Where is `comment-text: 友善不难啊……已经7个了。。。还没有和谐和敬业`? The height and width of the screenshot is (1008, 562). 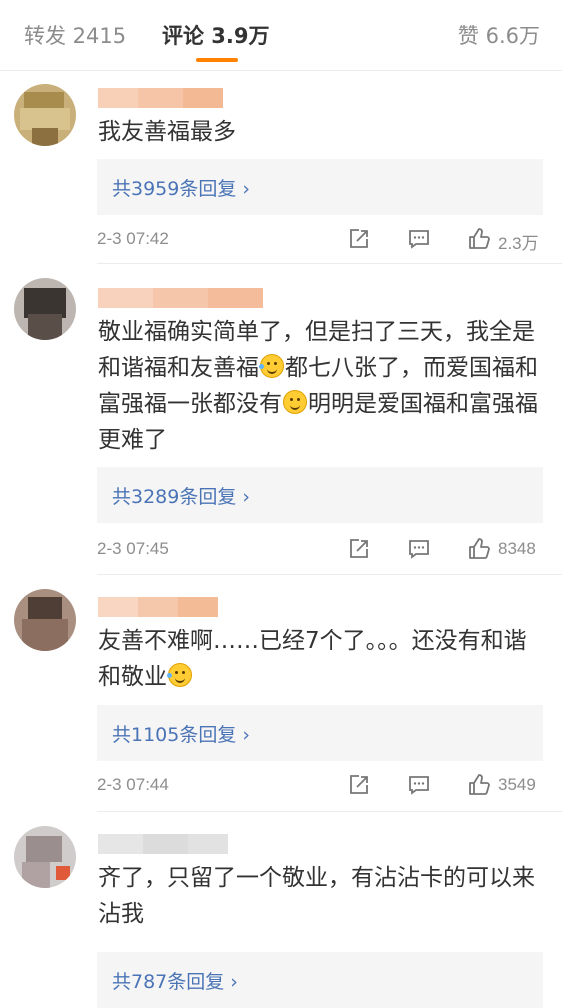 comment-text: 友善不难啊……已经7个了。。。还没有和谐和敬业 is located at coordinates (323, 659).